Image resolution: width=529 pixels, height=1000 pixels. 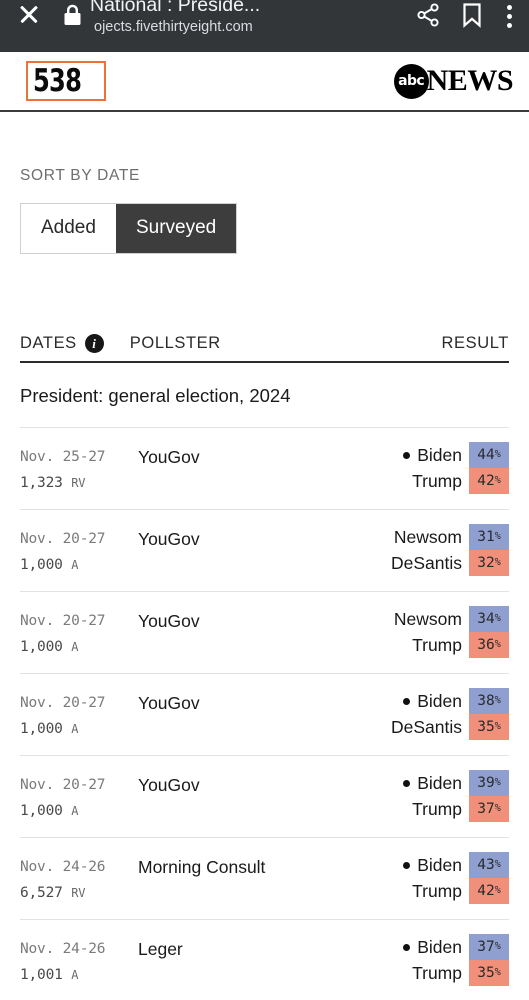 What do you see at coordinates (29, 15) in the screenshot?
I see `close-icon` at bounding box center [29, 15].